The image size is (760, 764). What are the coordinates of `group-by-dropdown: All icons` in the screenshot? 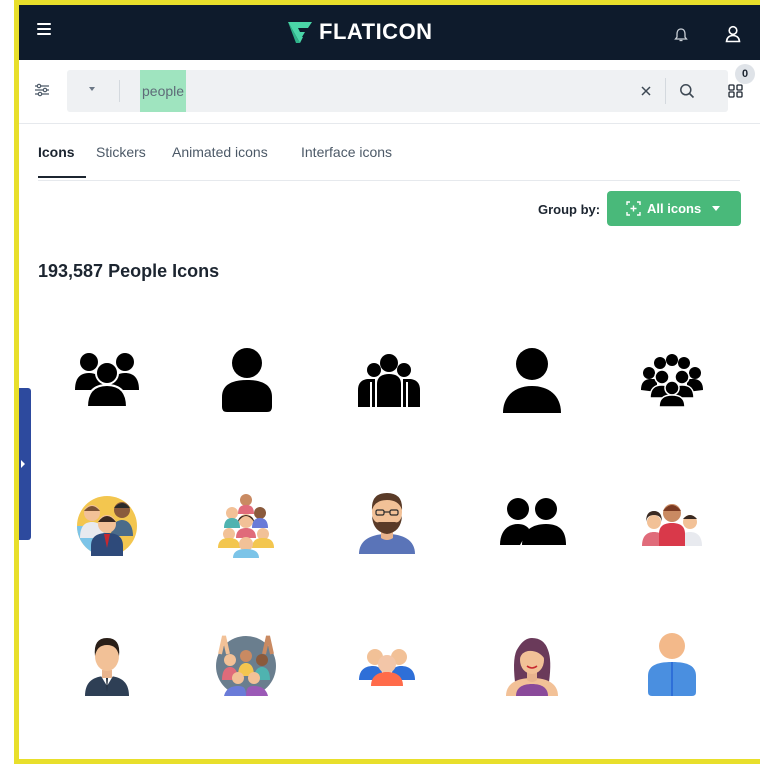 It's located at (674, 208).